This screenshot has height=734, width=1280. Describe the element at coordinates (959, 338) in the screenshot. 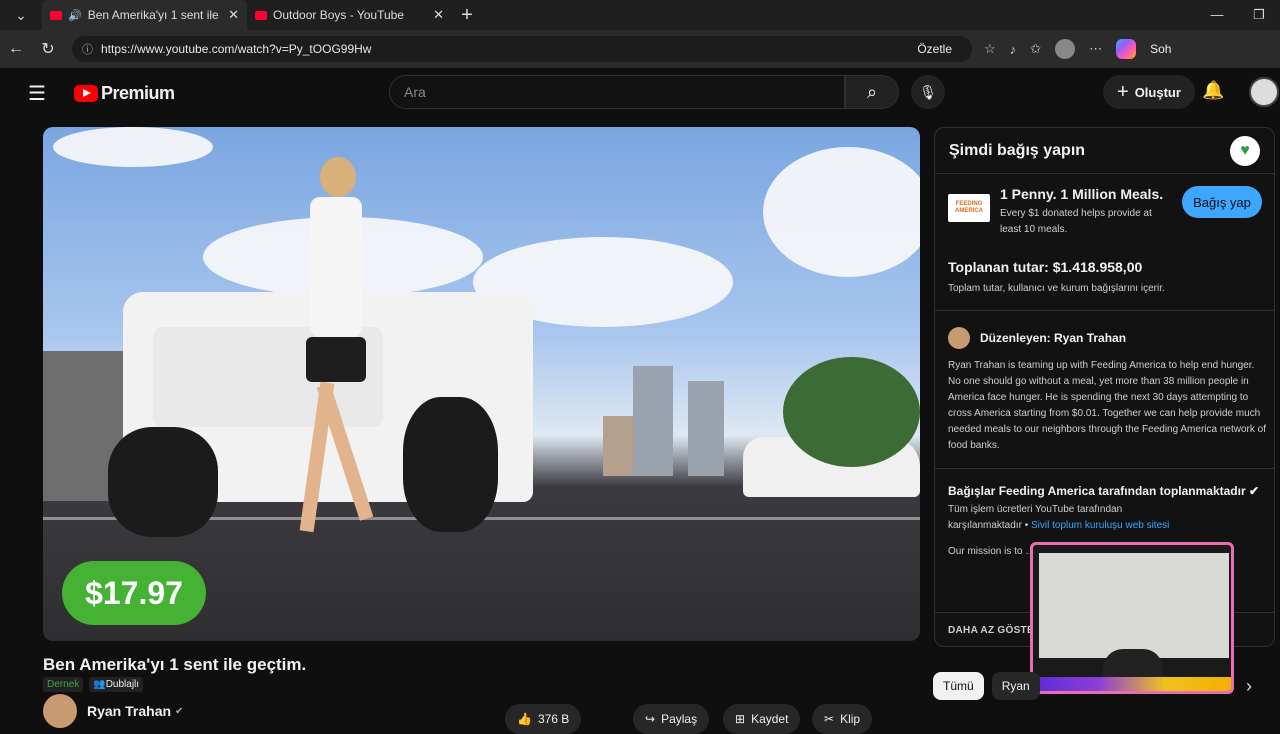

I see `organizer-avatar` at that location.